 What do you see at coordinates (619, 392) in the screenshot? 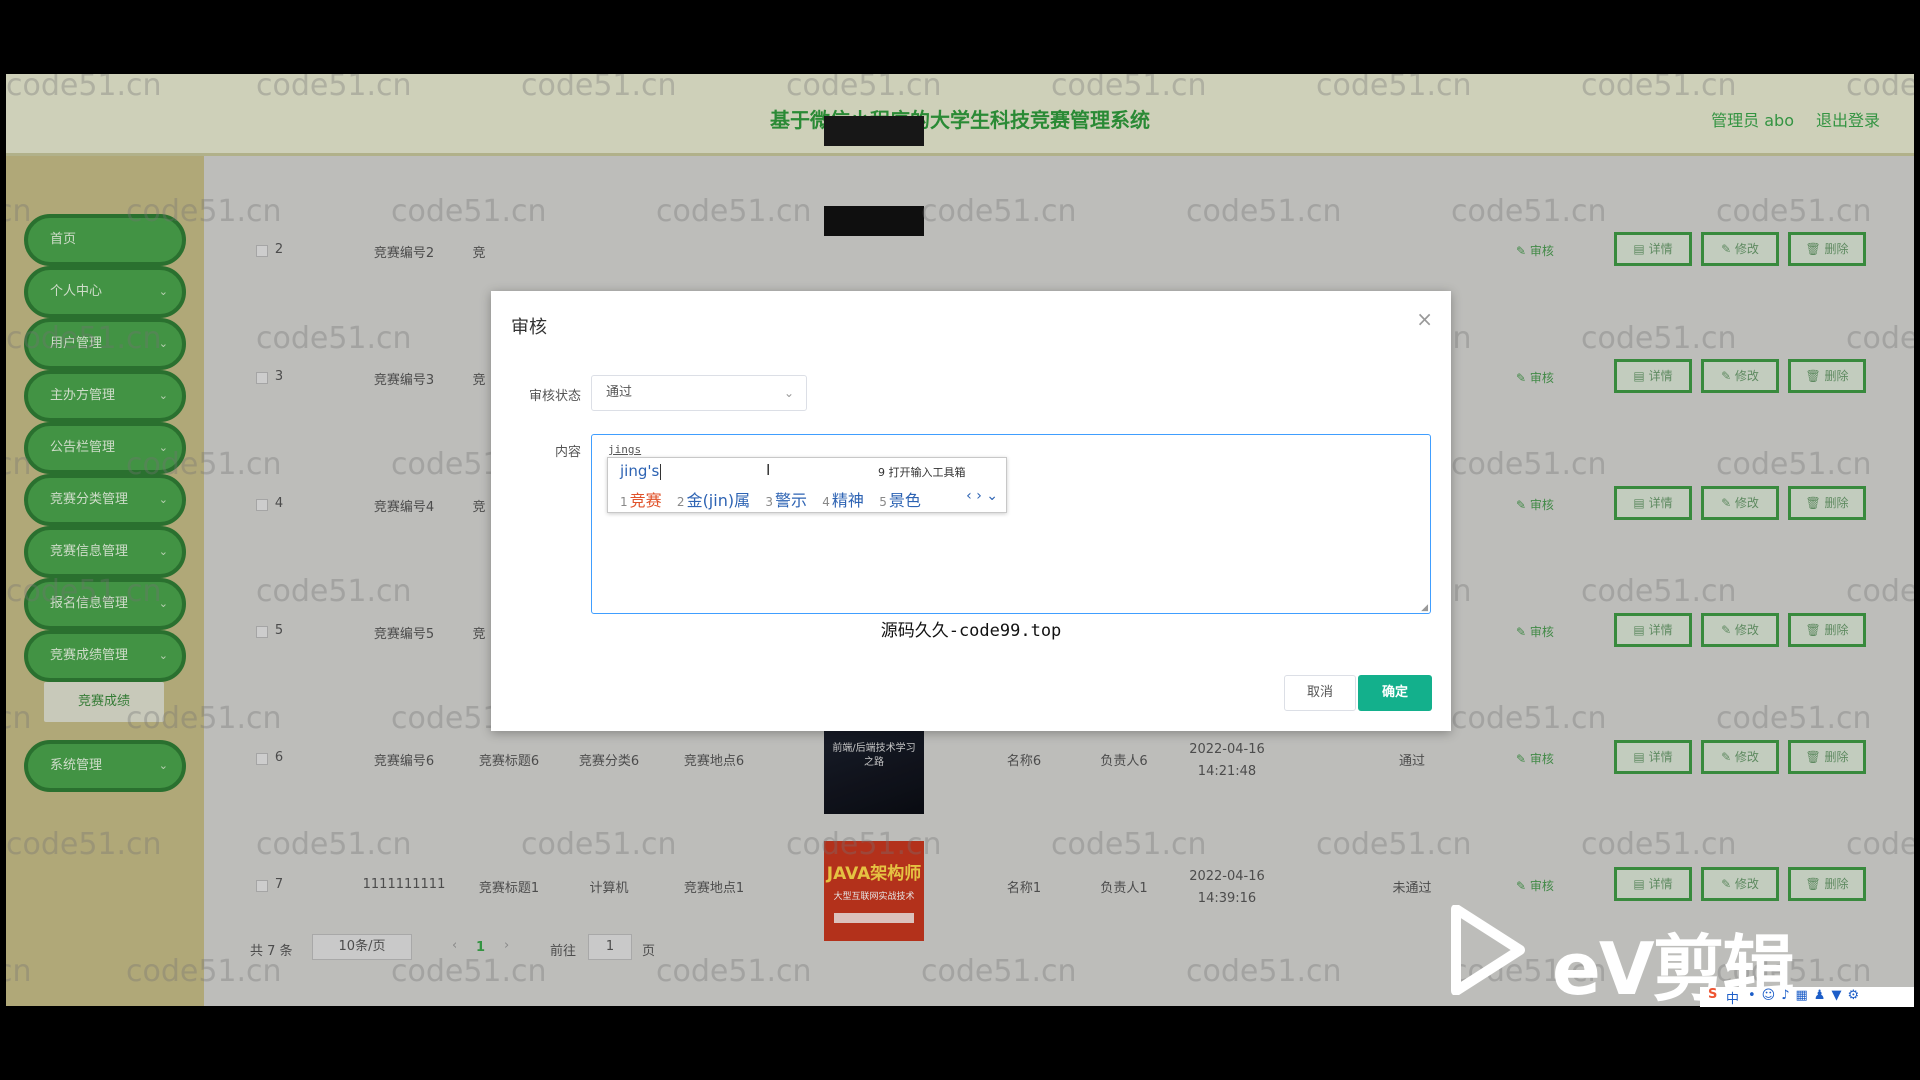
I see `audit-status-value: 通过` at bounding box center [619, 392].